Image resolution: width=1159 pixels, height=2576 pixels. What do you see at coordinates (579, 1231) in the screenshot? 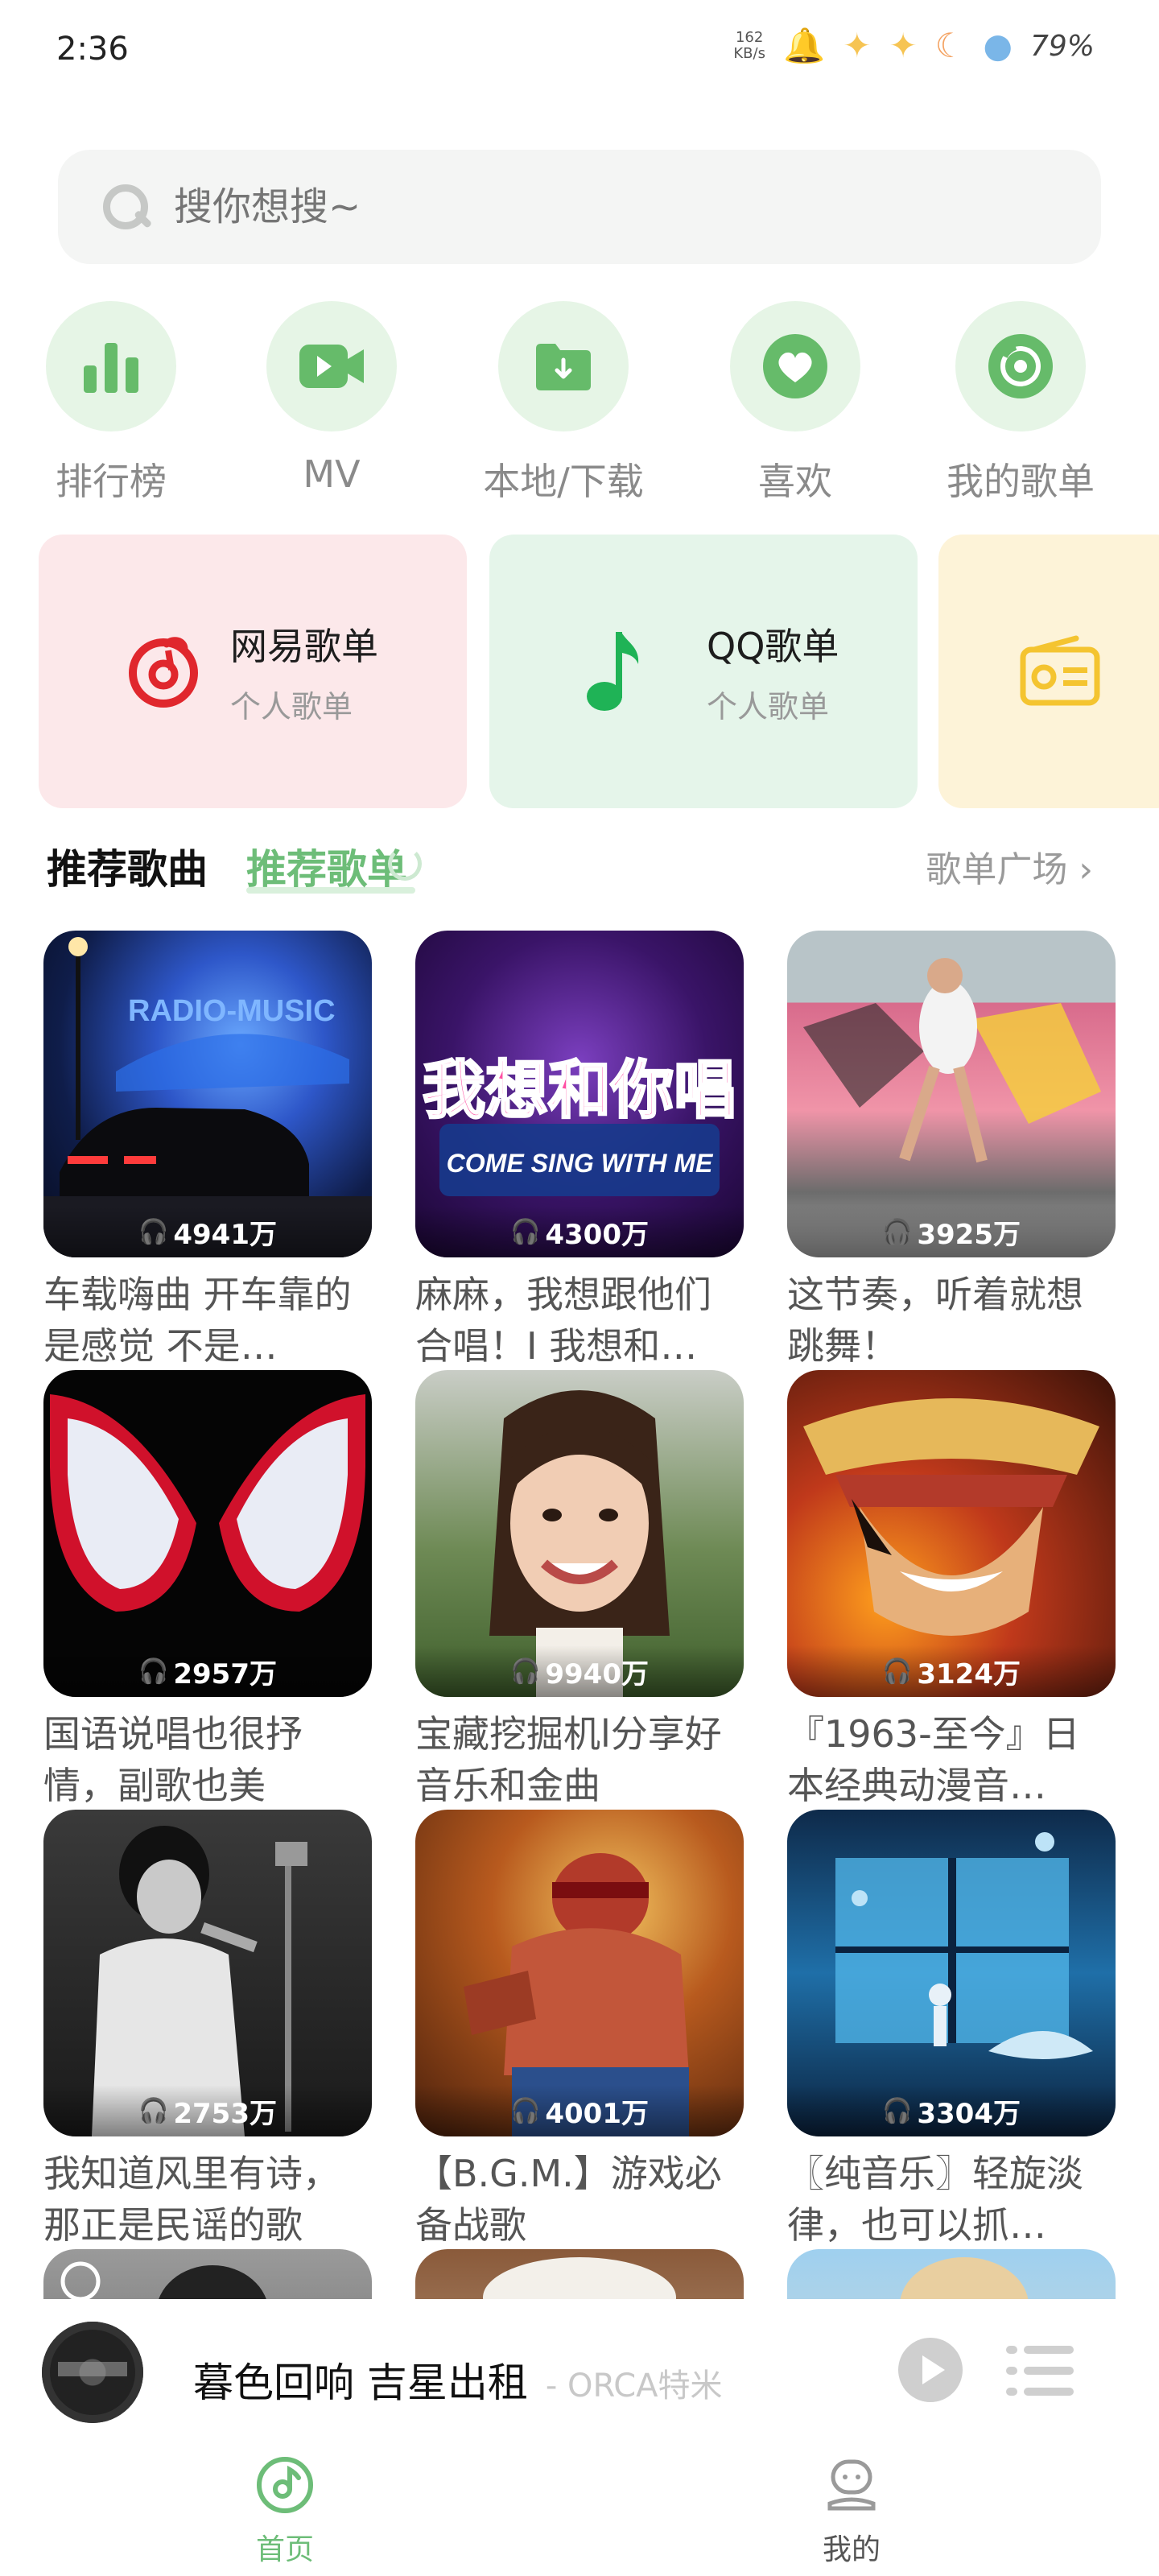
I see `play-count: 🎧 4300万` at bounding box center [579, 1231].